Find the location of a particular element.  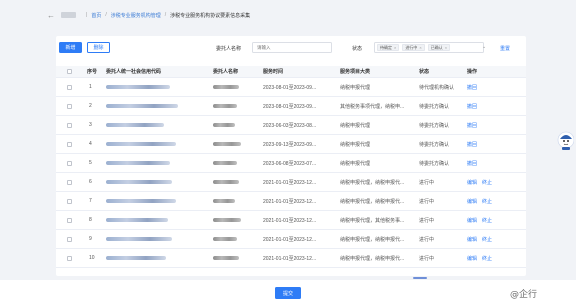

header-status: 状态 is located at coordinates (424, 72).